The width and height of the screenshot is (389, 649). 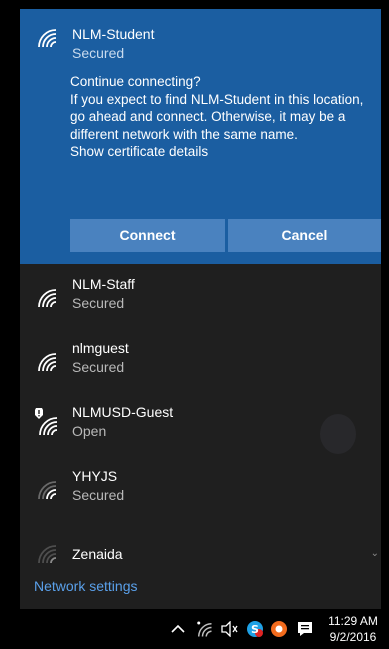 I want to click on wifi-open-shield-icon, so click(x=46, y=422).